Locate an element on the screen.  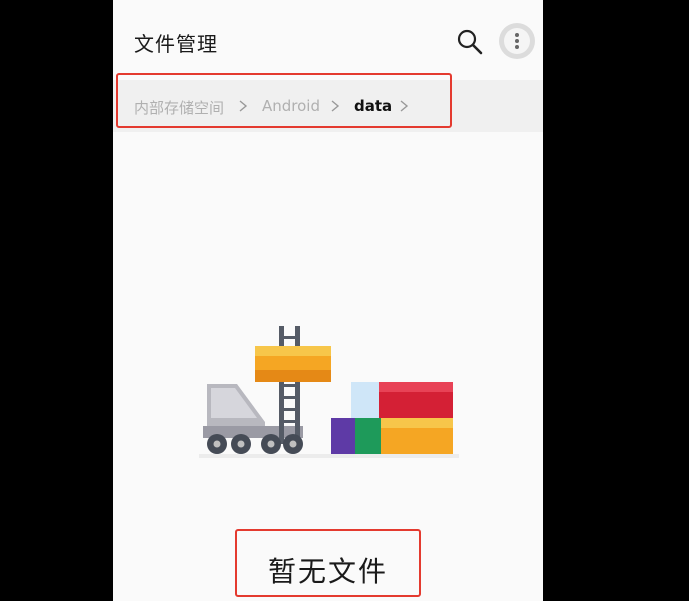
more-vertical-icon is located at coordinates (517, 41).